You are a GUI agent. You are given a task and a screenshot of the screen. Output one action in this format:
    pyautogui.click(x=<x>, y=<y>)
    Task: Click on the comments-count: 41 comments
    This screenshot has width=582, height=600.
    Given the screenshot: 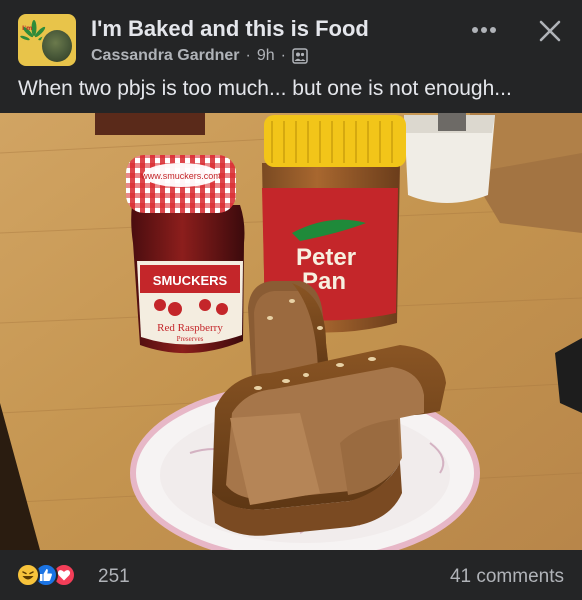 What is the action you would take?
    pyautogui.click(x=507, y=577)
    